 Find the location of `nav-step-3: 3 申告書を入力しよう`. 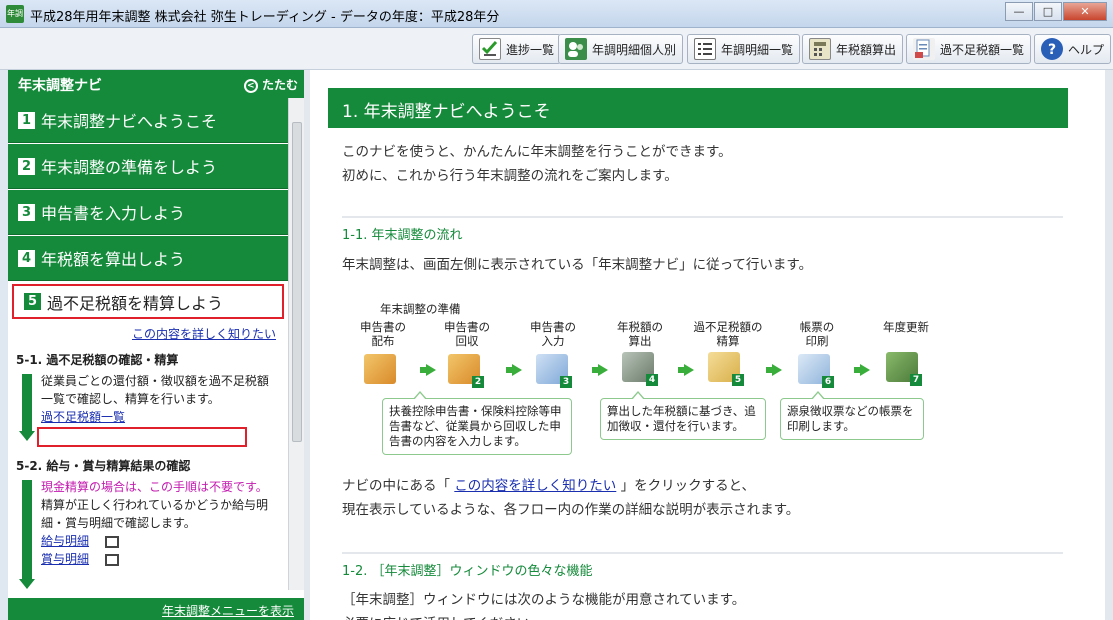

nav-step-3: 3 申告書を入力しよう is located at coordinates (148, 212).